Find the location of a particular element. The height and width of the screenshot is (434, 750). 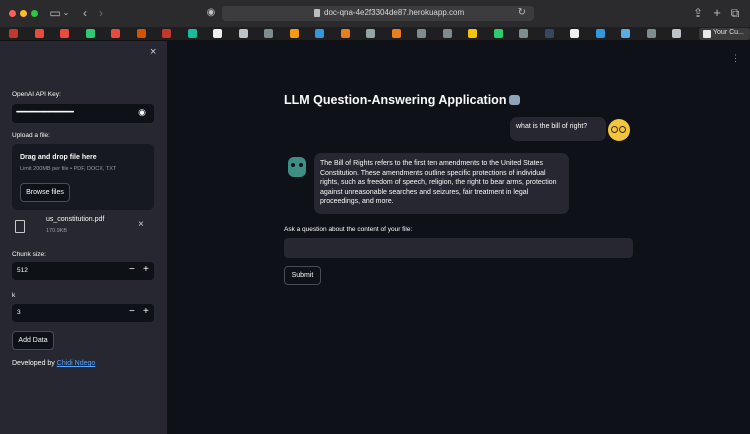

page-title: LLM Question-Answering Application is located at coordinates (402, 100).